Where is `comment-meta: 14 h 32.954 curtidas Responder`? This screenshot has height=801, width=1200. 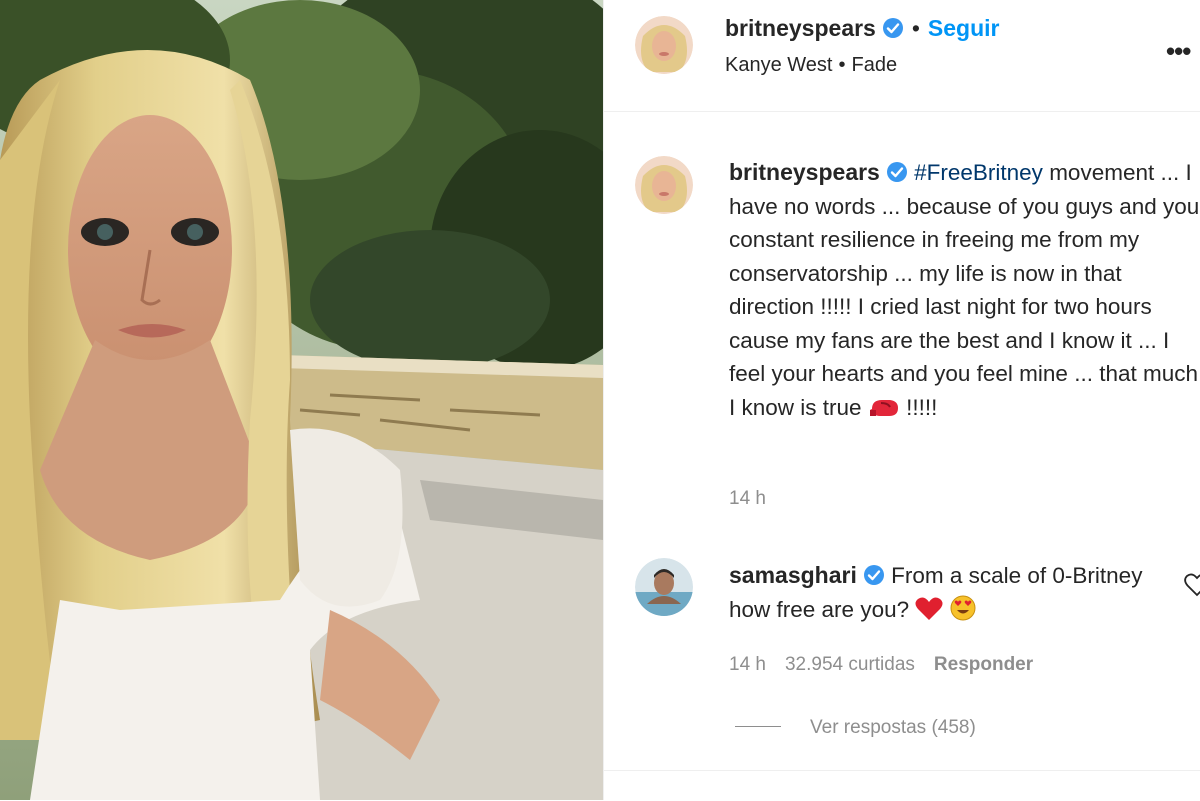 comment-meta: 14 h 32.954 curtidas Responder is located at coordinates (890, 665).